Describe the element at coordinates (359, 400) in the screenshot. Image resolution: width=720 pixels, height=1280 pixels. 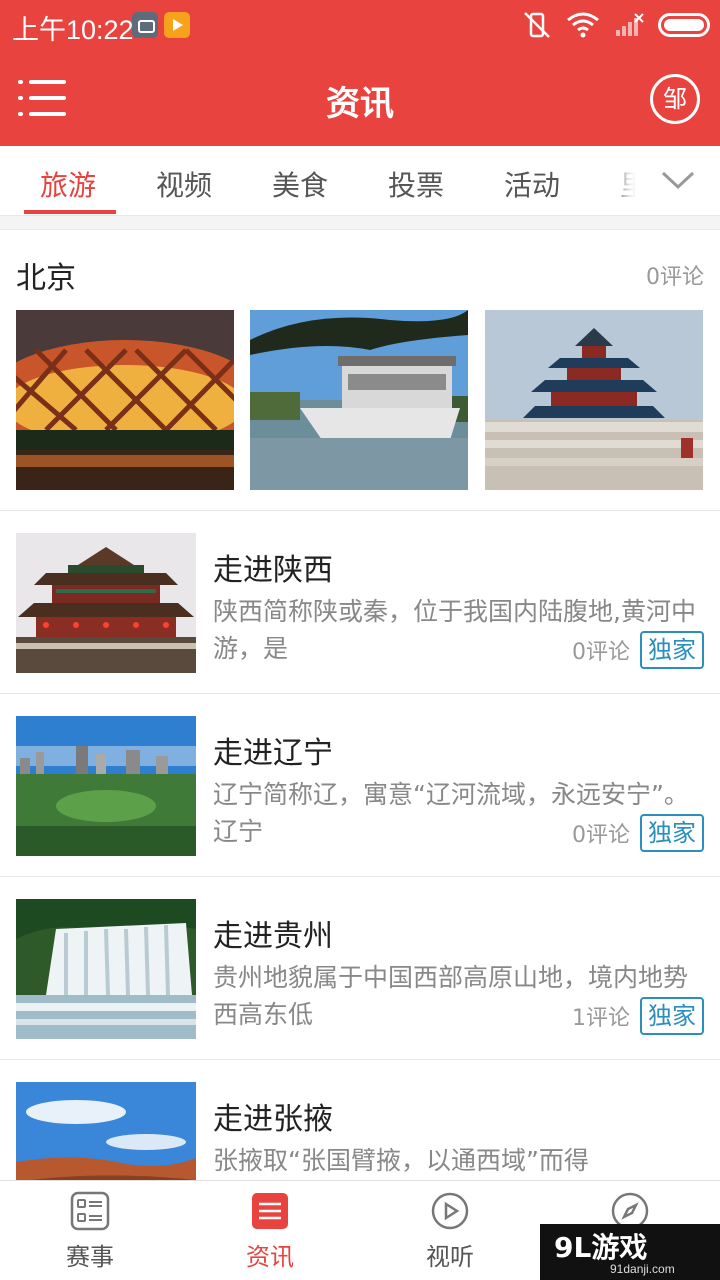
I see `gallery-image-marble-boat` at that location.